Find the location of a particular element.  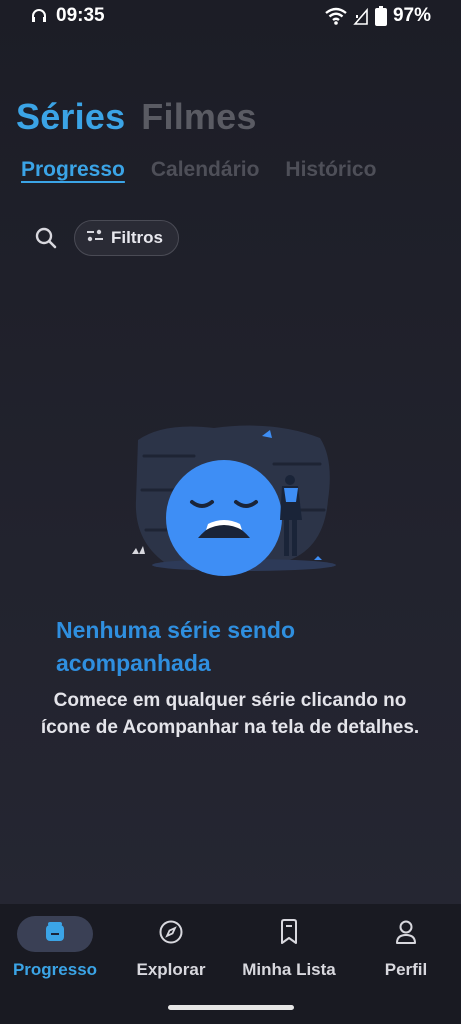

sub-tabs: Progresso Calendário Histórico is located at coordinates (198, 170).